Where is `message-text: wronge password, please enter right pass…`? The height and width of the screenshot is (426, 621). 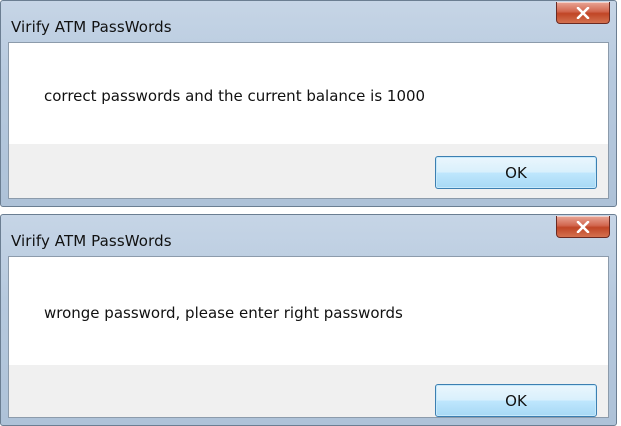 message-text: wronge password, please enter right pass… is located at coordinates (223, 313).